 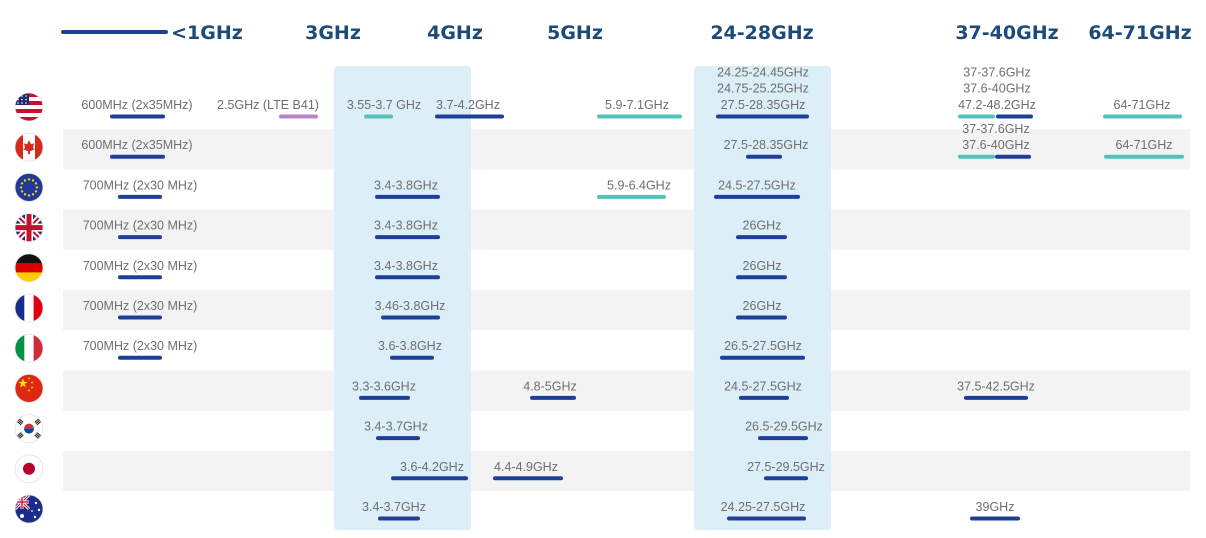 I want to click on allocation-label: 3.7-4.2GHz, so click(x=468, y=105).